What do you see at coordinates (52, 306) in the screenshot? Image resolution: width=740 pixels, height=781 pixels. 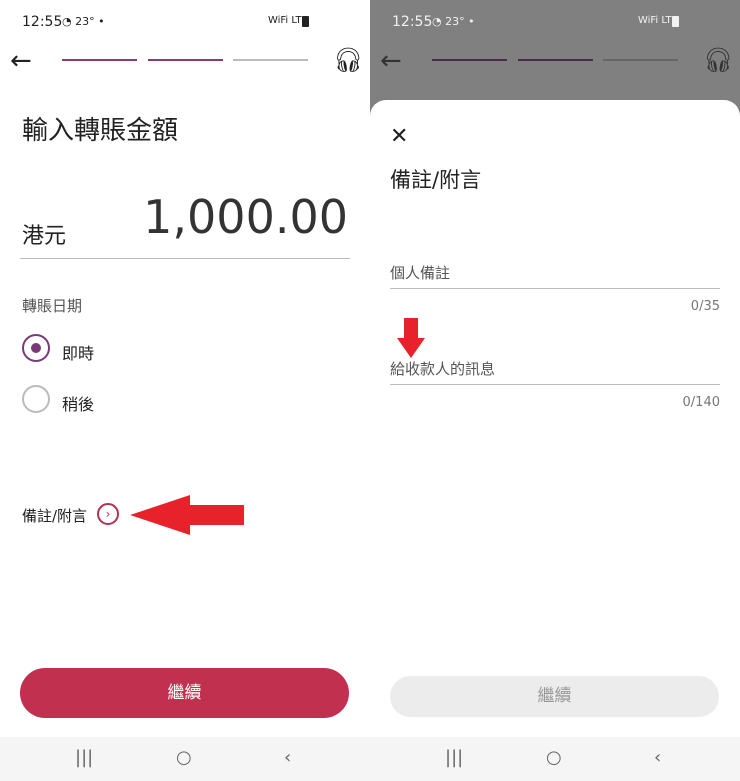 I see `date-label: 轉賬日期` at bounding box center [52, 306].